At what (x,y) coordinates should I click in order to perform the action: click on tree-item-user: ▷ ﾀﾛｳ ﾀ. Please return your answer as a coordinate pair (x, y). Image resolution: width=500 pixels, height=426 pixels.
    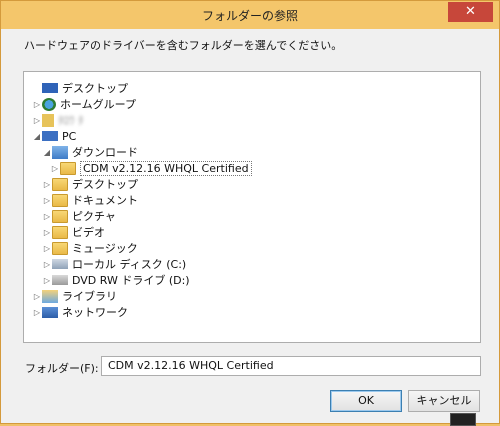
    Looking at the image, I should click on (58, 120).